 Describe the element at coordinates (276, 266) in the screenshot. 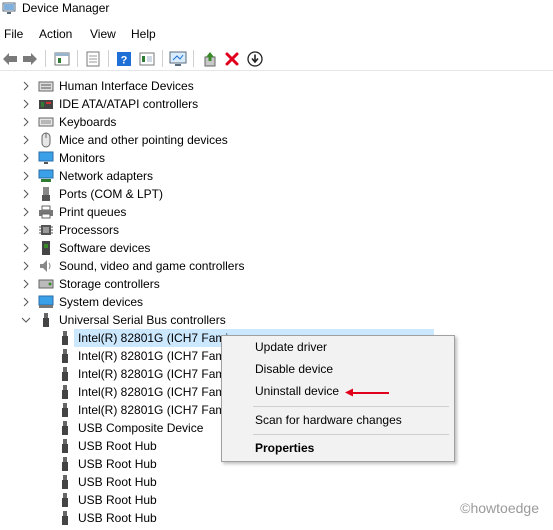

I see `tree-item-sound-video-game: Sound, video and game controllers` at that location.